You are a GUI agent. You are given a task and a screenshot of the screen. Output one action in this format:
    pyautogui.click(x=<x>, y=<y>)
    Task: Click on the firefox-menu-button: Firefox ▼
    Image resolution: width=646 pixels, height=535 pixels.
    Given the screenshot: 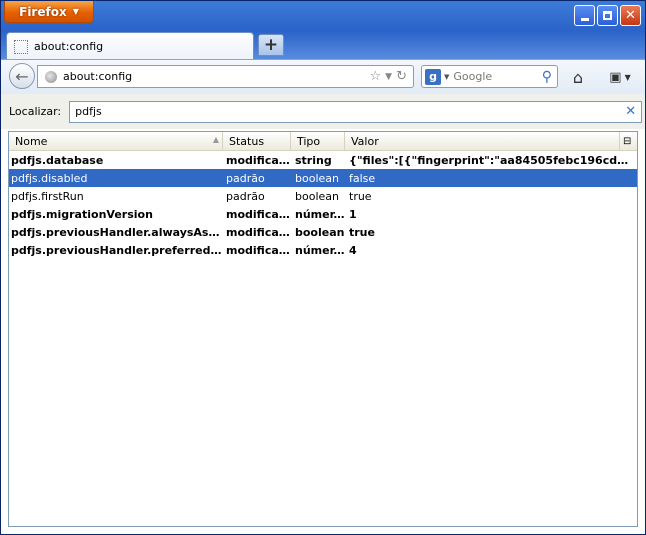 What is the action you would take?
    pyautogui.click(x=49, y=12)
    